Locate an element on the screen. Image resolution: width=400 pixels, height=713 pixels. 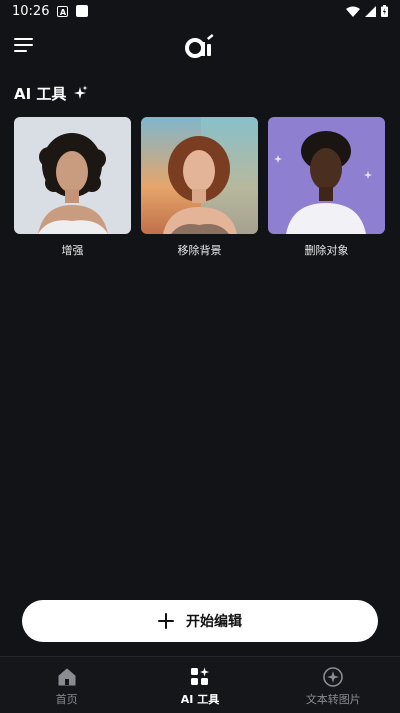
tool-card-enhance: 增强 is located at coordinates (72, 187).